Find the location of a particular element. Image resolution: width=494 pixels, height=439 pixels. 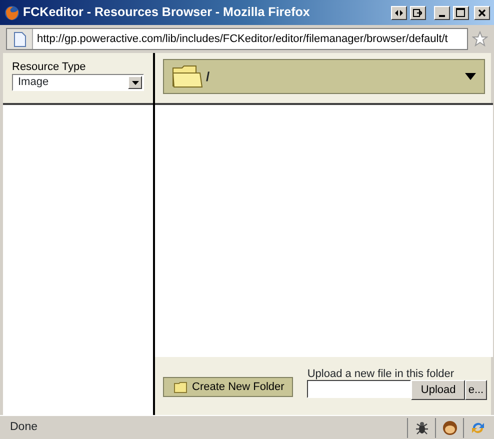

create-folder-button: Create New Folder is located at coordinates (228, 387).